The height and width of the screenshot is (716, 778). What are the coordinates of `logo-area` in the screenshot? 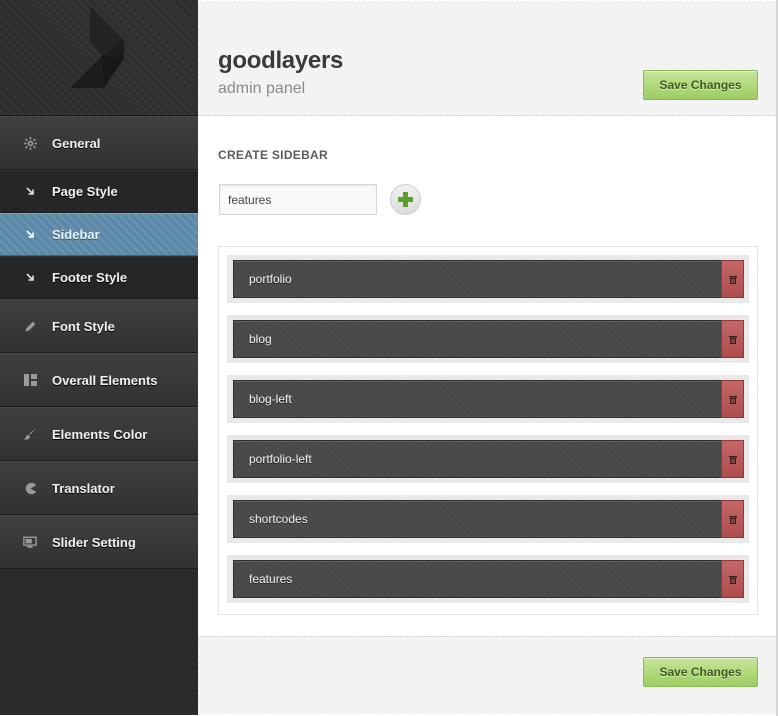 It's located at (99, 58).